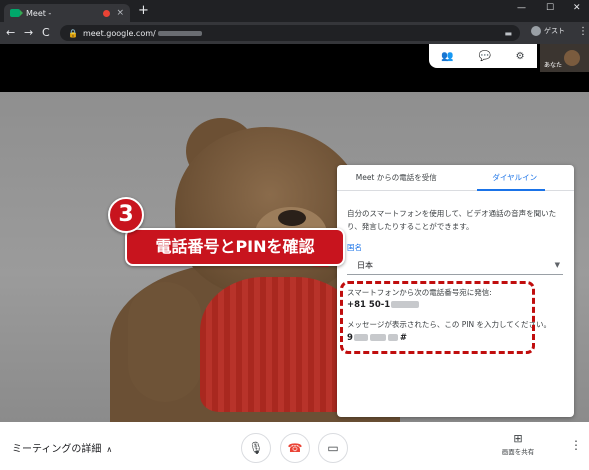 This screenshot has width=589, height=470. I want to click on mic-button: 🎙, so click(256, 448).